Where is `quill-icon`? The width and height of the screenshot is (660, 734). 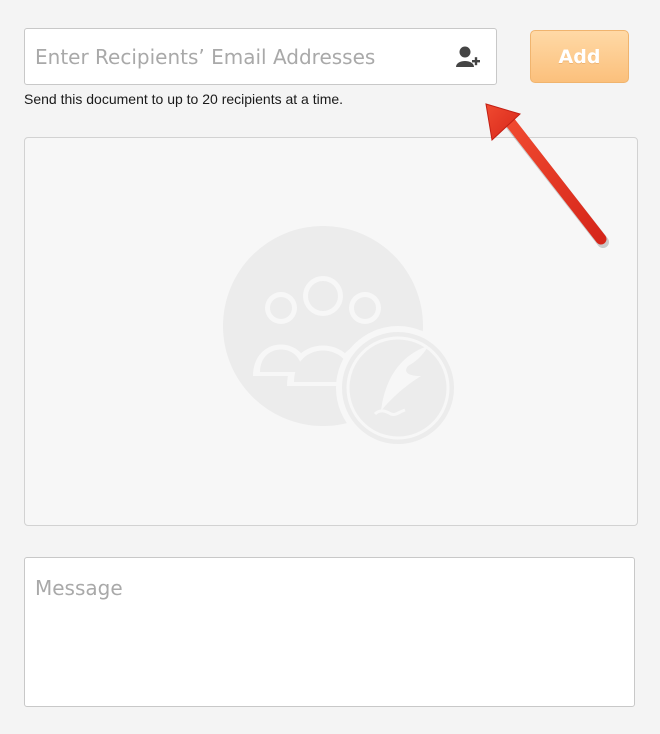 quill-icon is located at coordinates (398, 388).